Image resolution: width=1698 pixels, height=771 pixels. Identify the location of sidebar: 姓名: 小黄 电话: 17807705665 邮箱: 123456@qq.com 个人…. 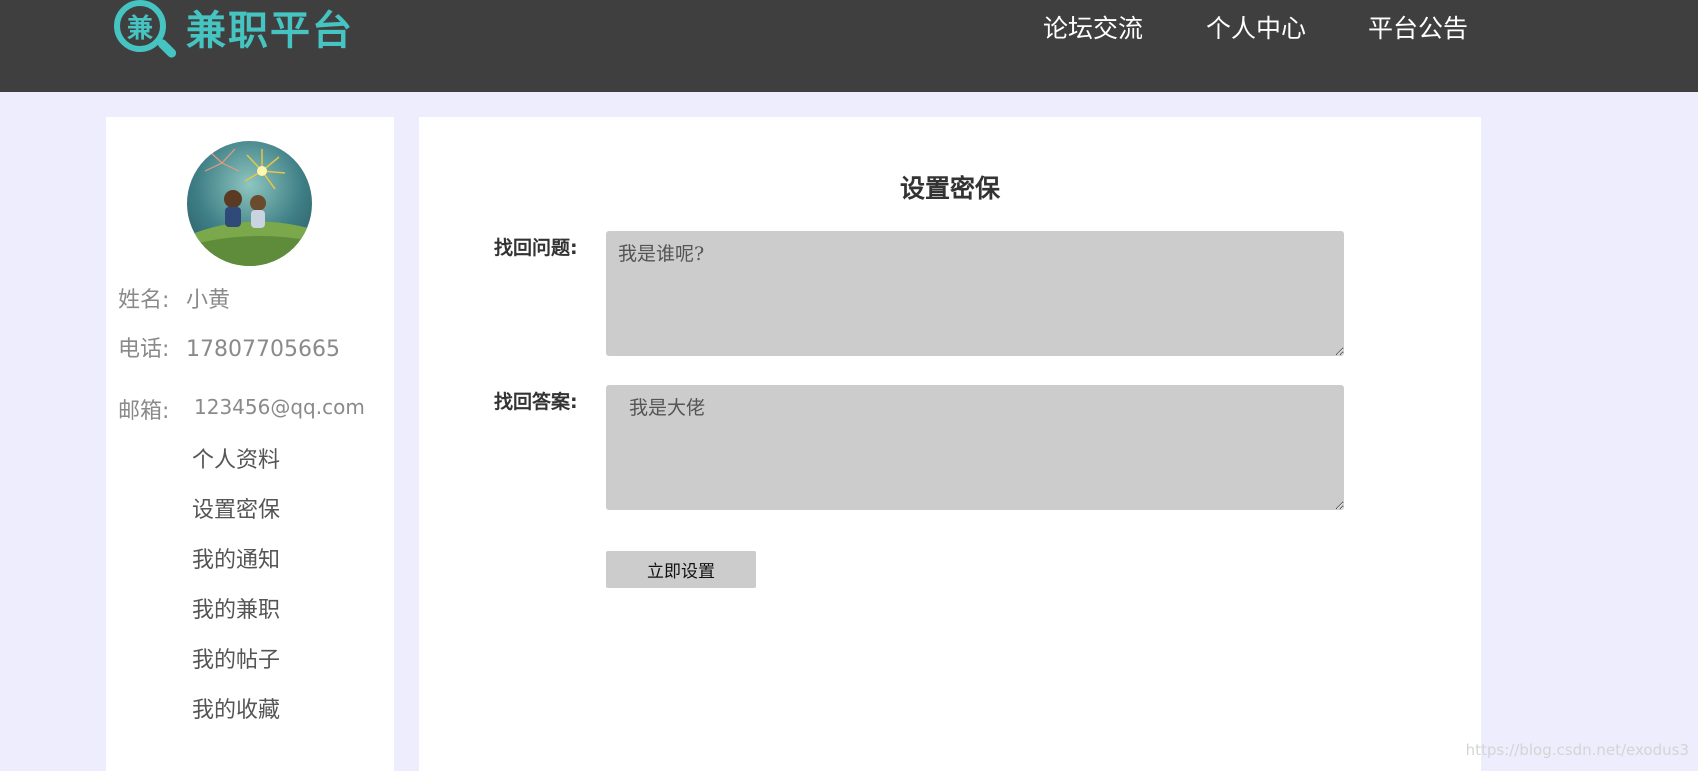
(250, 444).